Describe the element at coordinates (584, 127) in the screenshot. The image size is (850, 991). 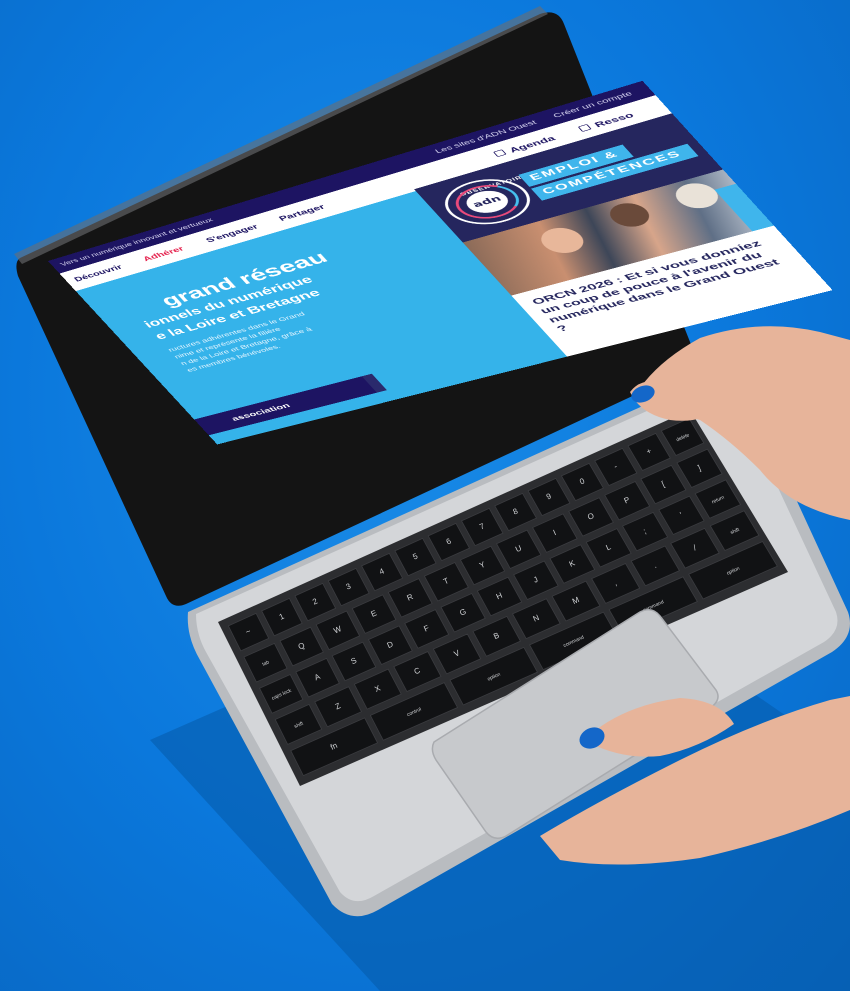
I see `document-icon` at that location.